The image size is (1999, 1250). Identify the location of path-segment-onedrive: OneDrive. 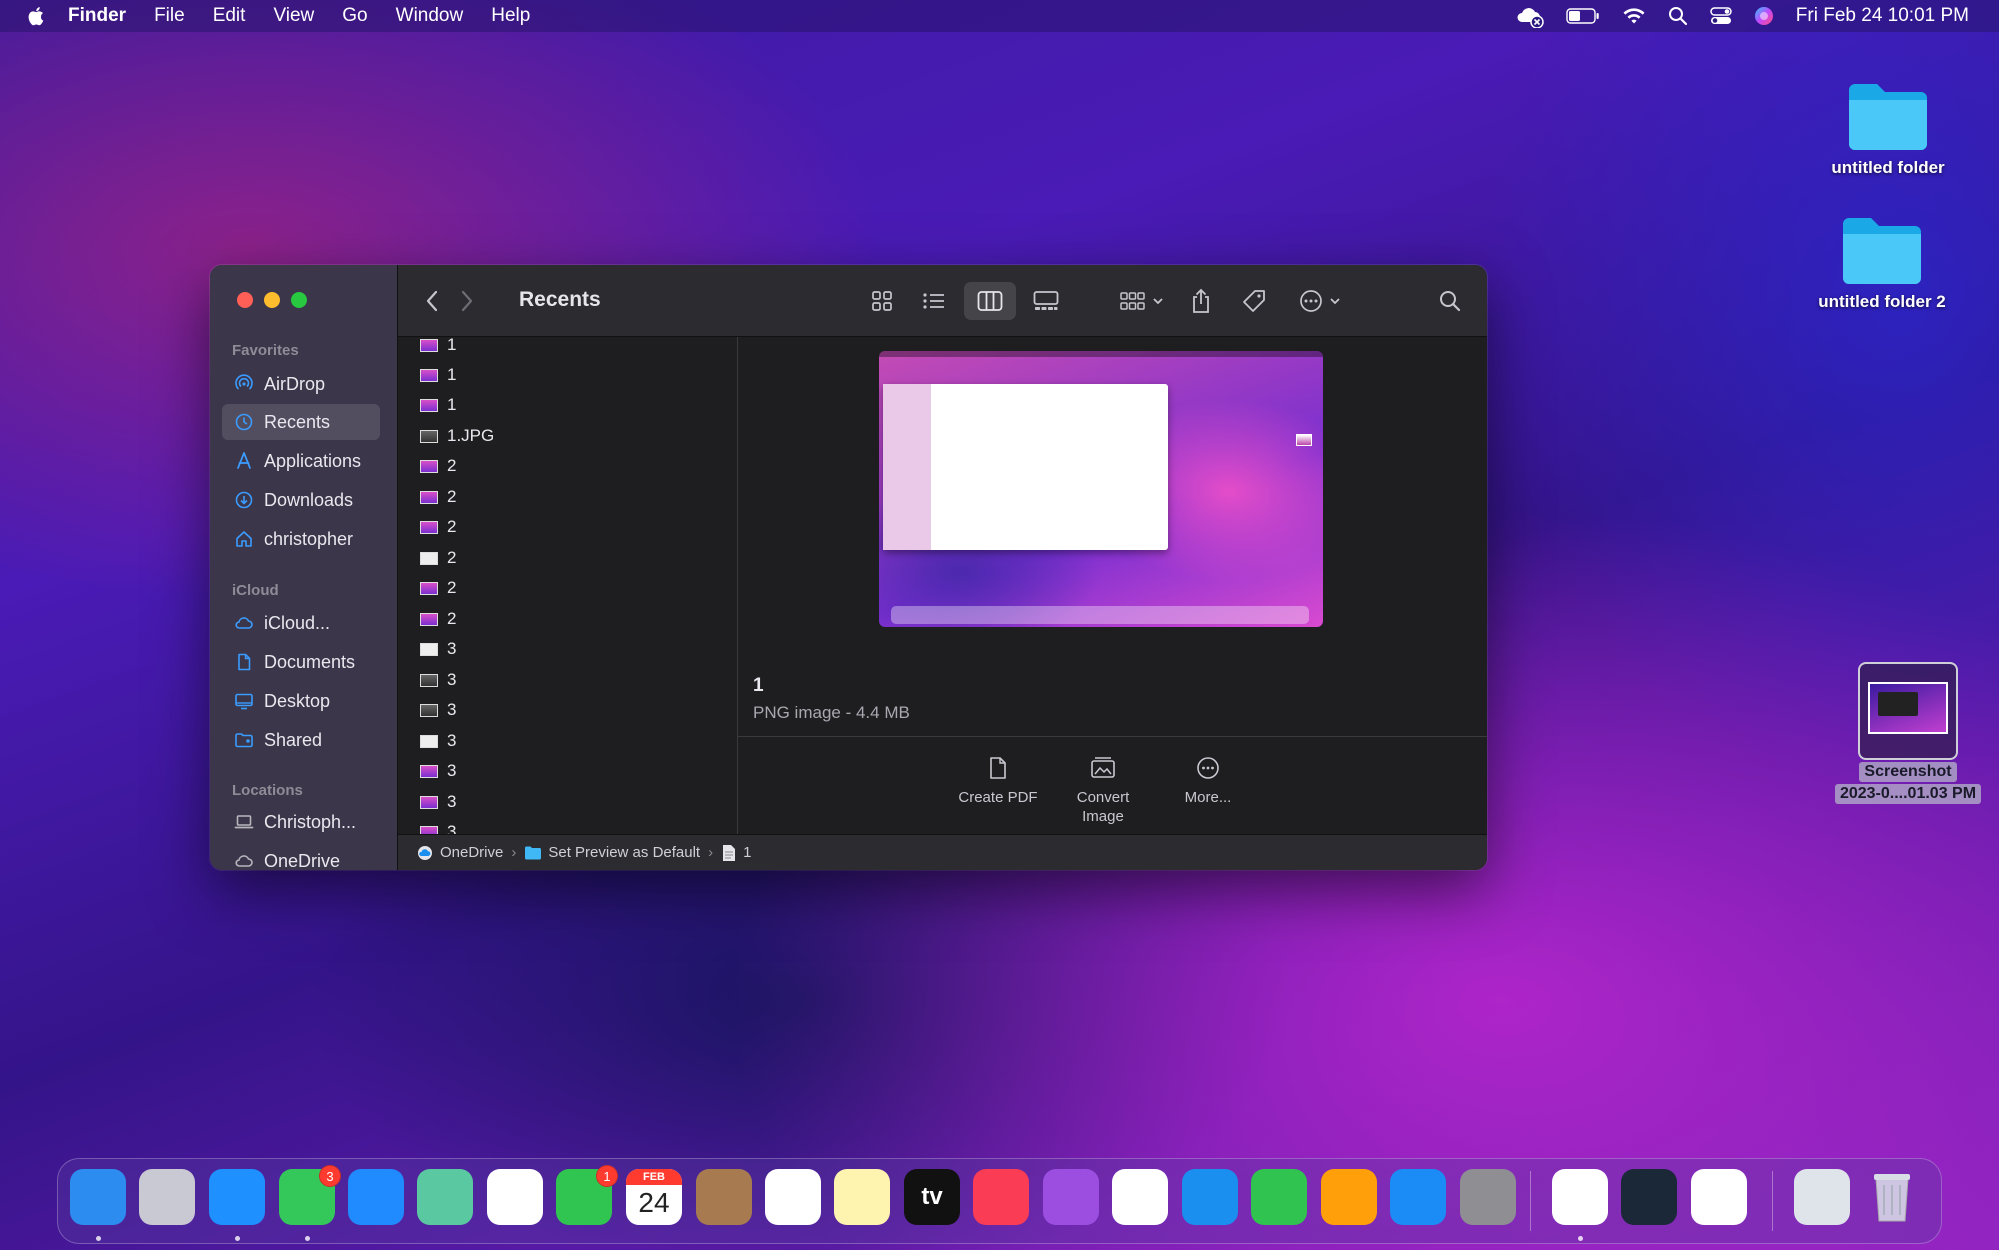
(459, 852).